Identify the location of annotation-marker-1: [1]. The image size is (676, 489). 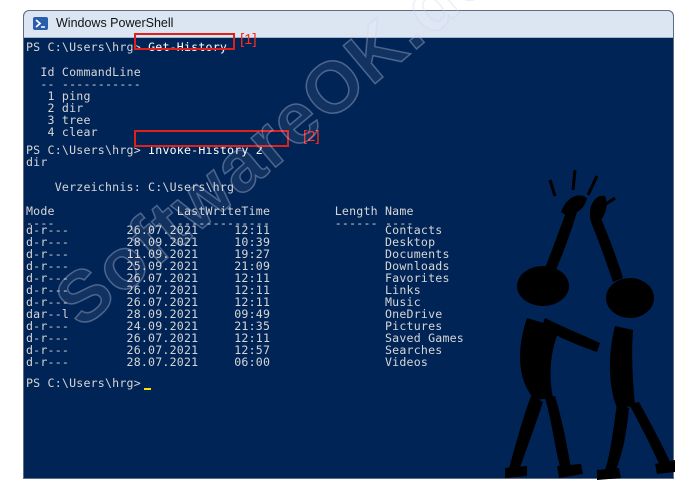
(248, 39).